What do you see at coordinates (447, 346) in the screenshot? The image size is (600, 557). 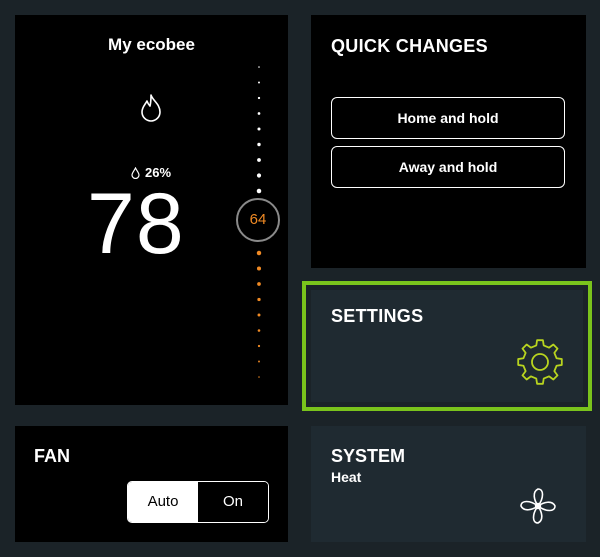 I see `settings-tile: SETTINGS` at bounding box center [447, 346].